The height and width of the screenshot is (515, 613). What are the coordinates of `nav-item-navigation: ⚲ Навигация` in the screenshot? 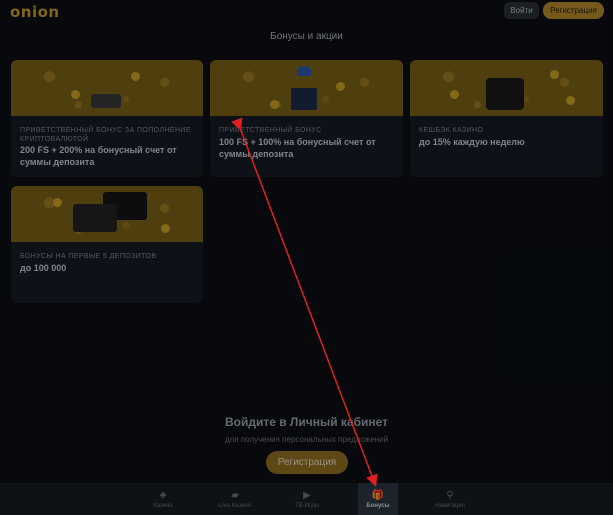 It's located at (450, 499).